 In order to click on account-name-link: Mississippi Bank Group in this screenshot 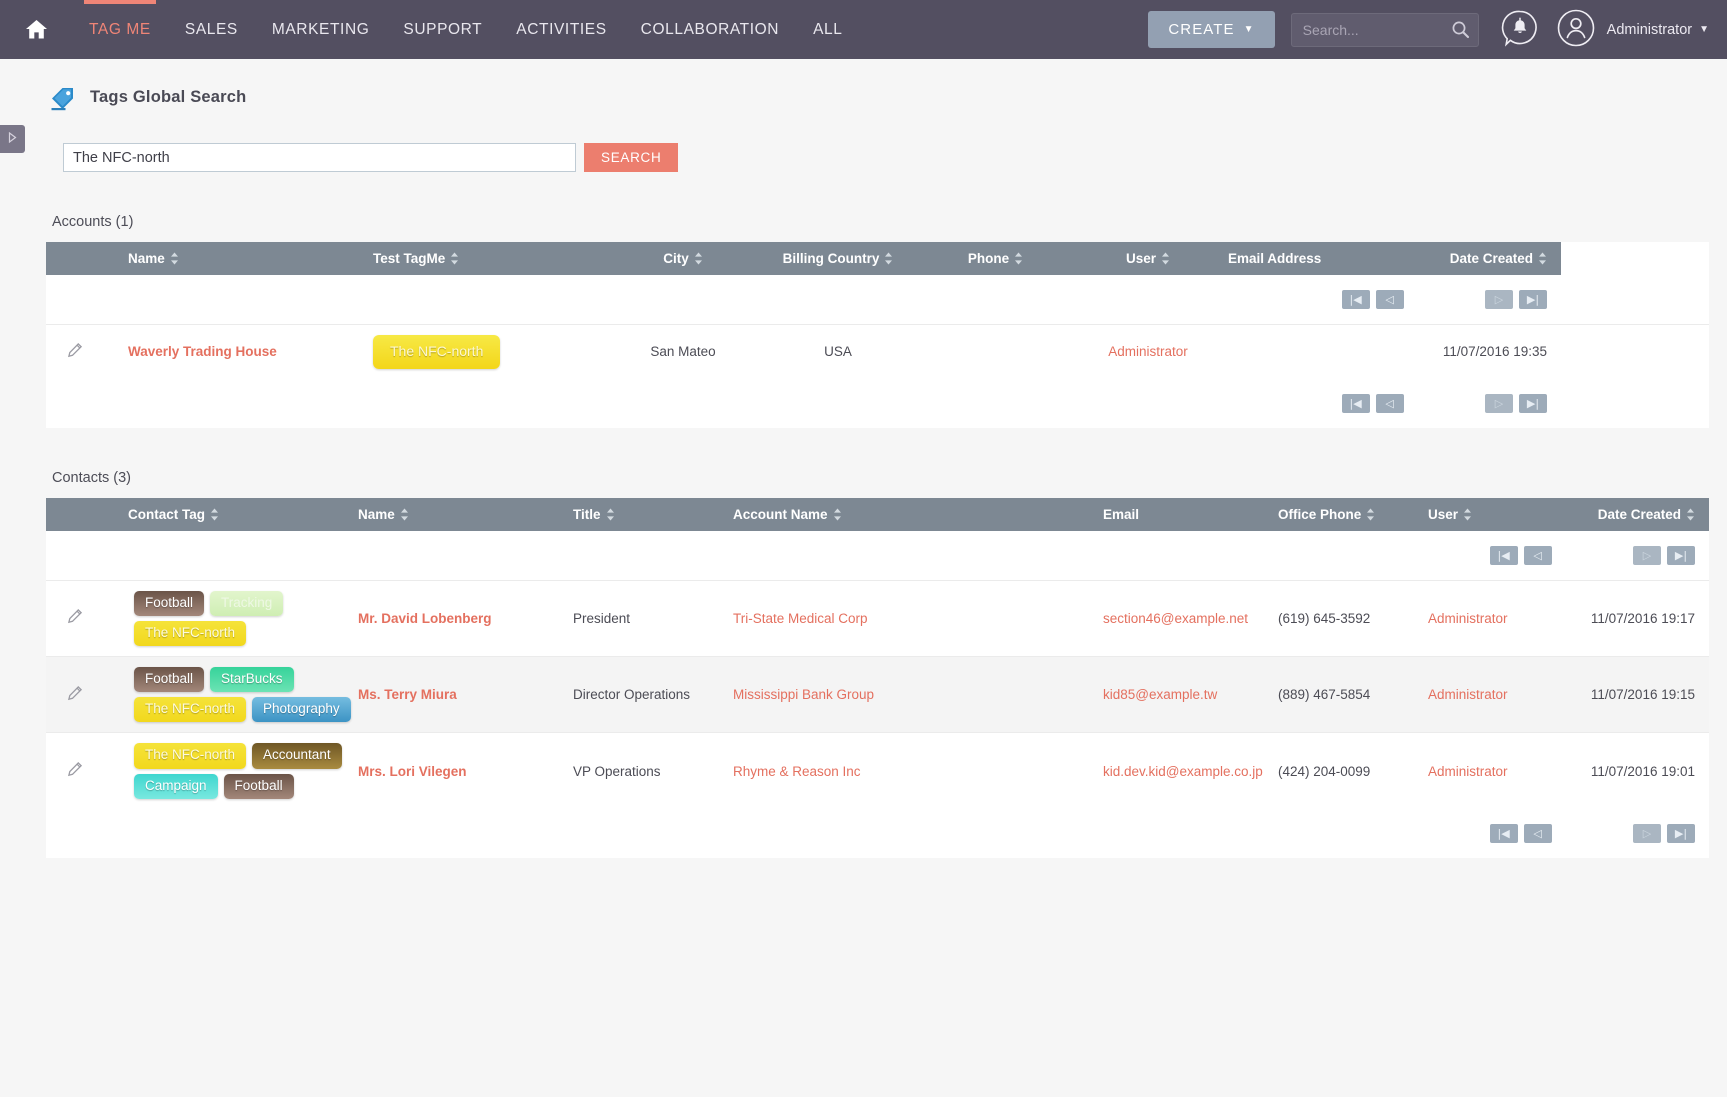, I will do `click(803, 694)`.